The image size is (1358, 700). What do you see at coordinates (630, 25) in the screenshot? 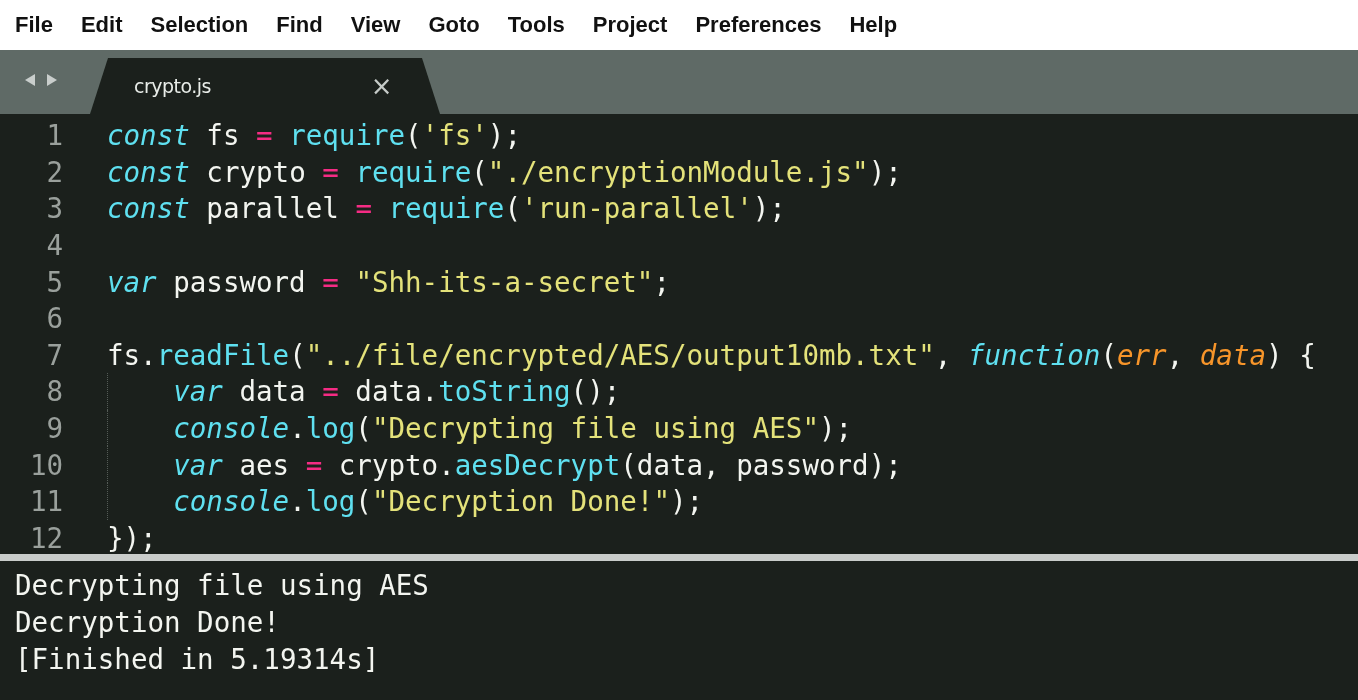
I see `menu-item: Project` at bounding box center [630, 25].